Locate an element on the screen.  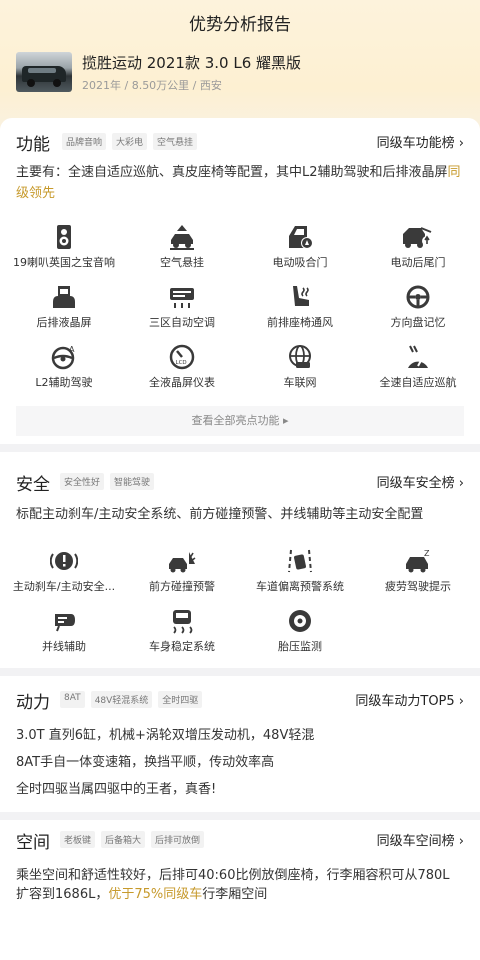
climate-control-icon is located at coordinates (182, 298).